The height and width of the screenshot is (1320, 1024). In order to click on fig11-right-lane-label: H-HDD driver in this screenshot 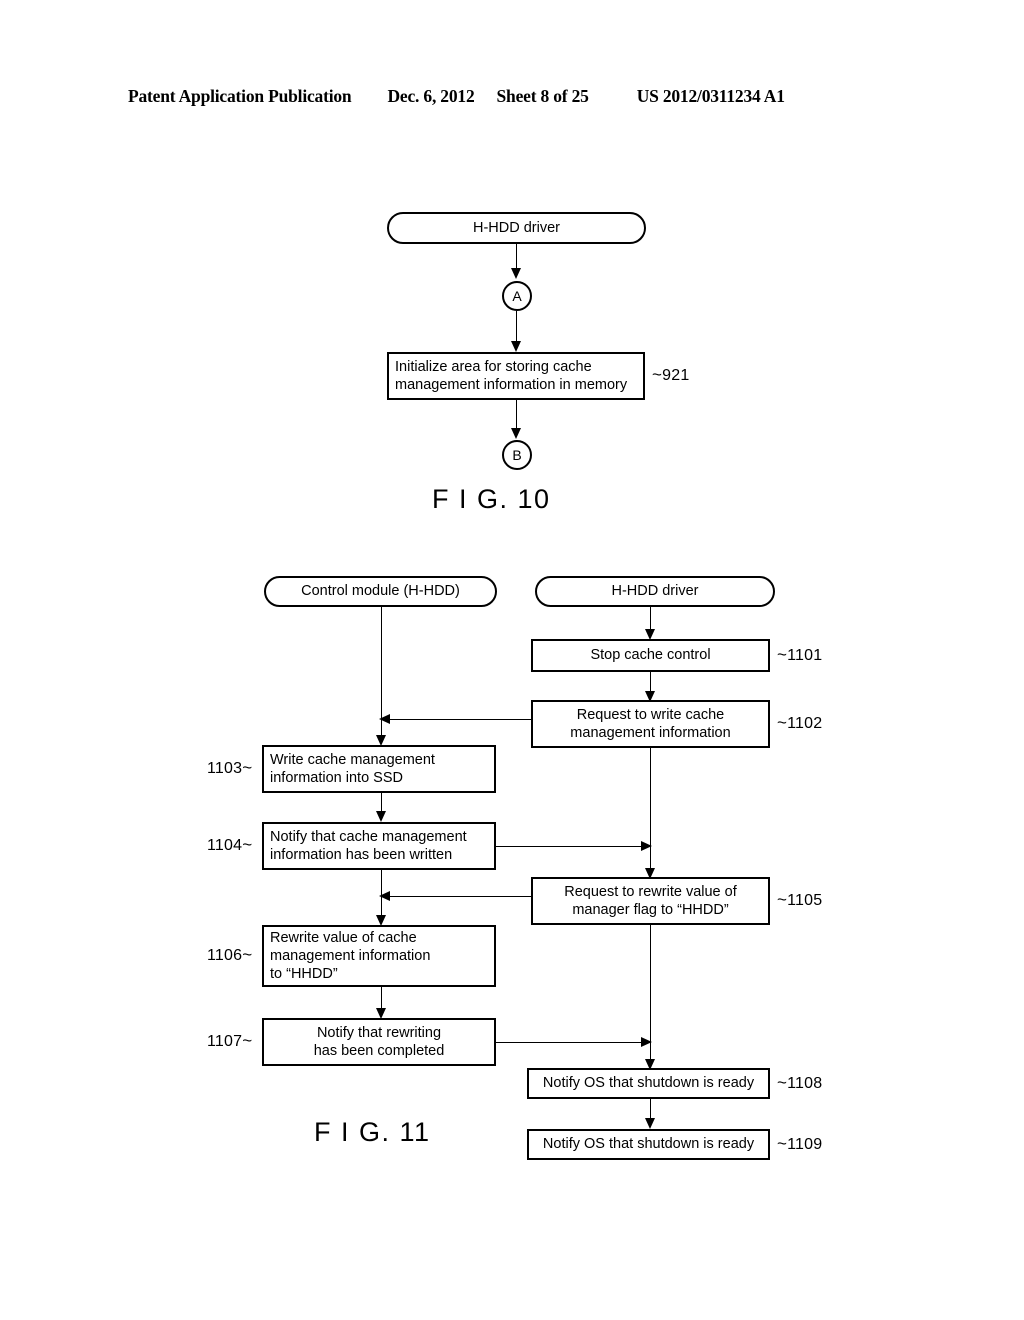, I will do `click(655, 591)`.